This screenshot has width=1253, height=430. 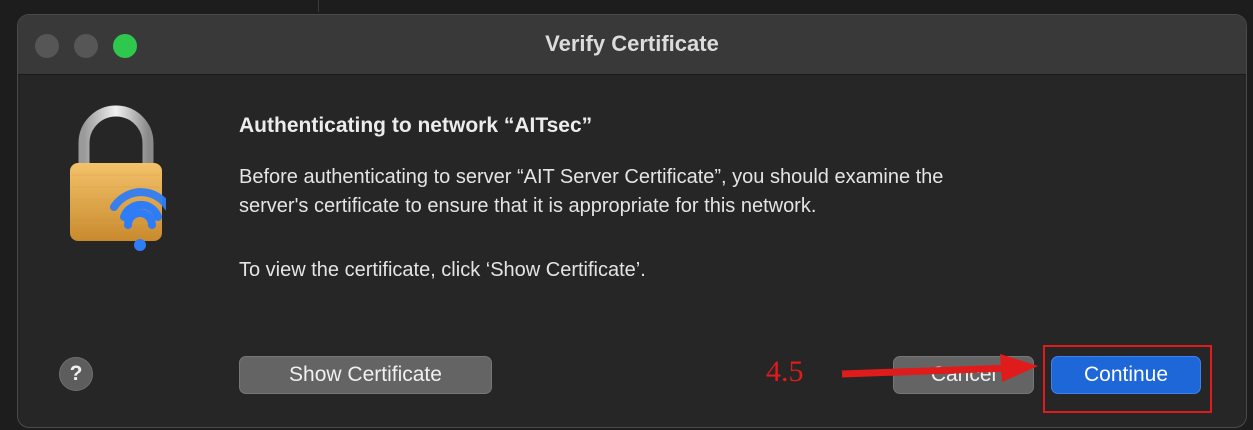 What do you see at coordinates (365, 375) in the screenshot?
I see `show-certificate-button: Show Certificate` at bounding box center [365, 375].